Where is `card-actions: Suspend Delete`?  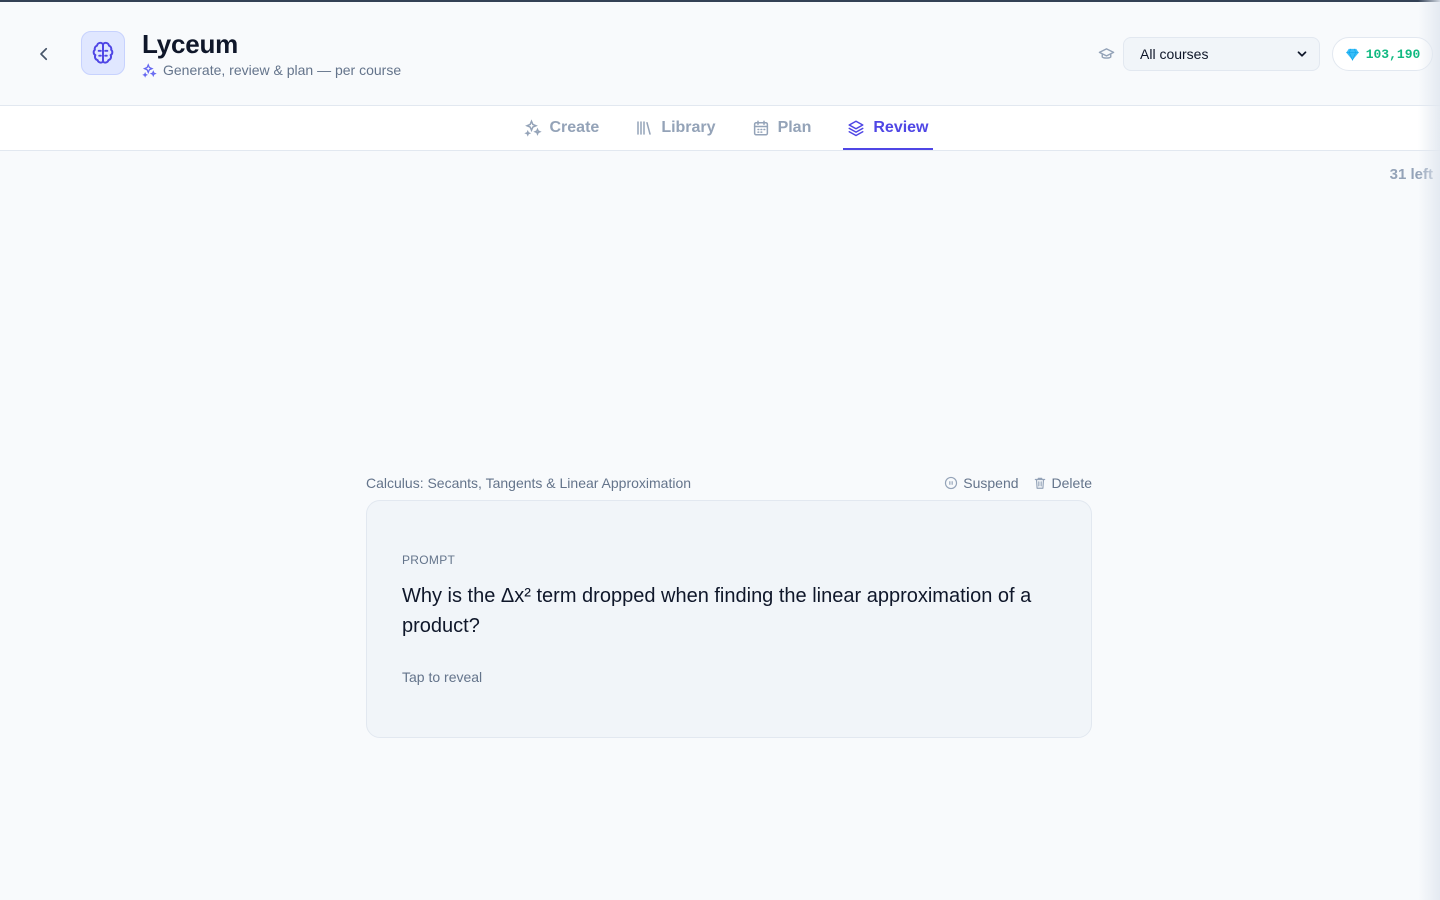 card-actions: Suspend Delete is located at coordinates (1018, 483).